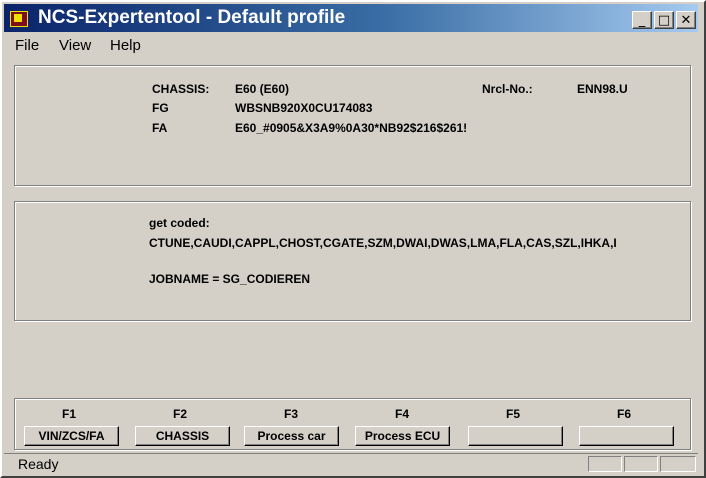 The width and height of the screenshot is (706, 478). Describe the element at coordinates (27, 45) in the screenshot. I see `menu-file: File` at that location.